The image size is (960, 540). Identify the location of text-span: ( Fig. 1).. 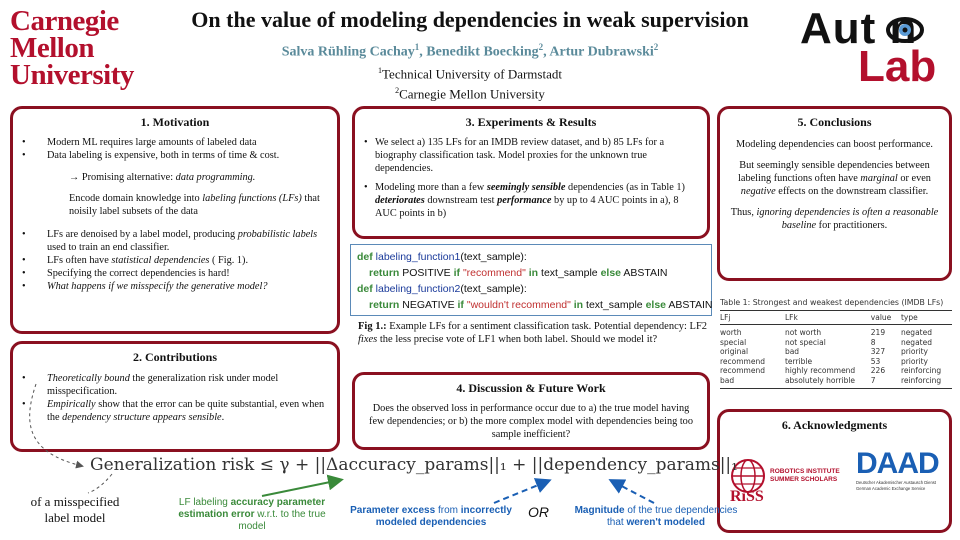
(229, 260).